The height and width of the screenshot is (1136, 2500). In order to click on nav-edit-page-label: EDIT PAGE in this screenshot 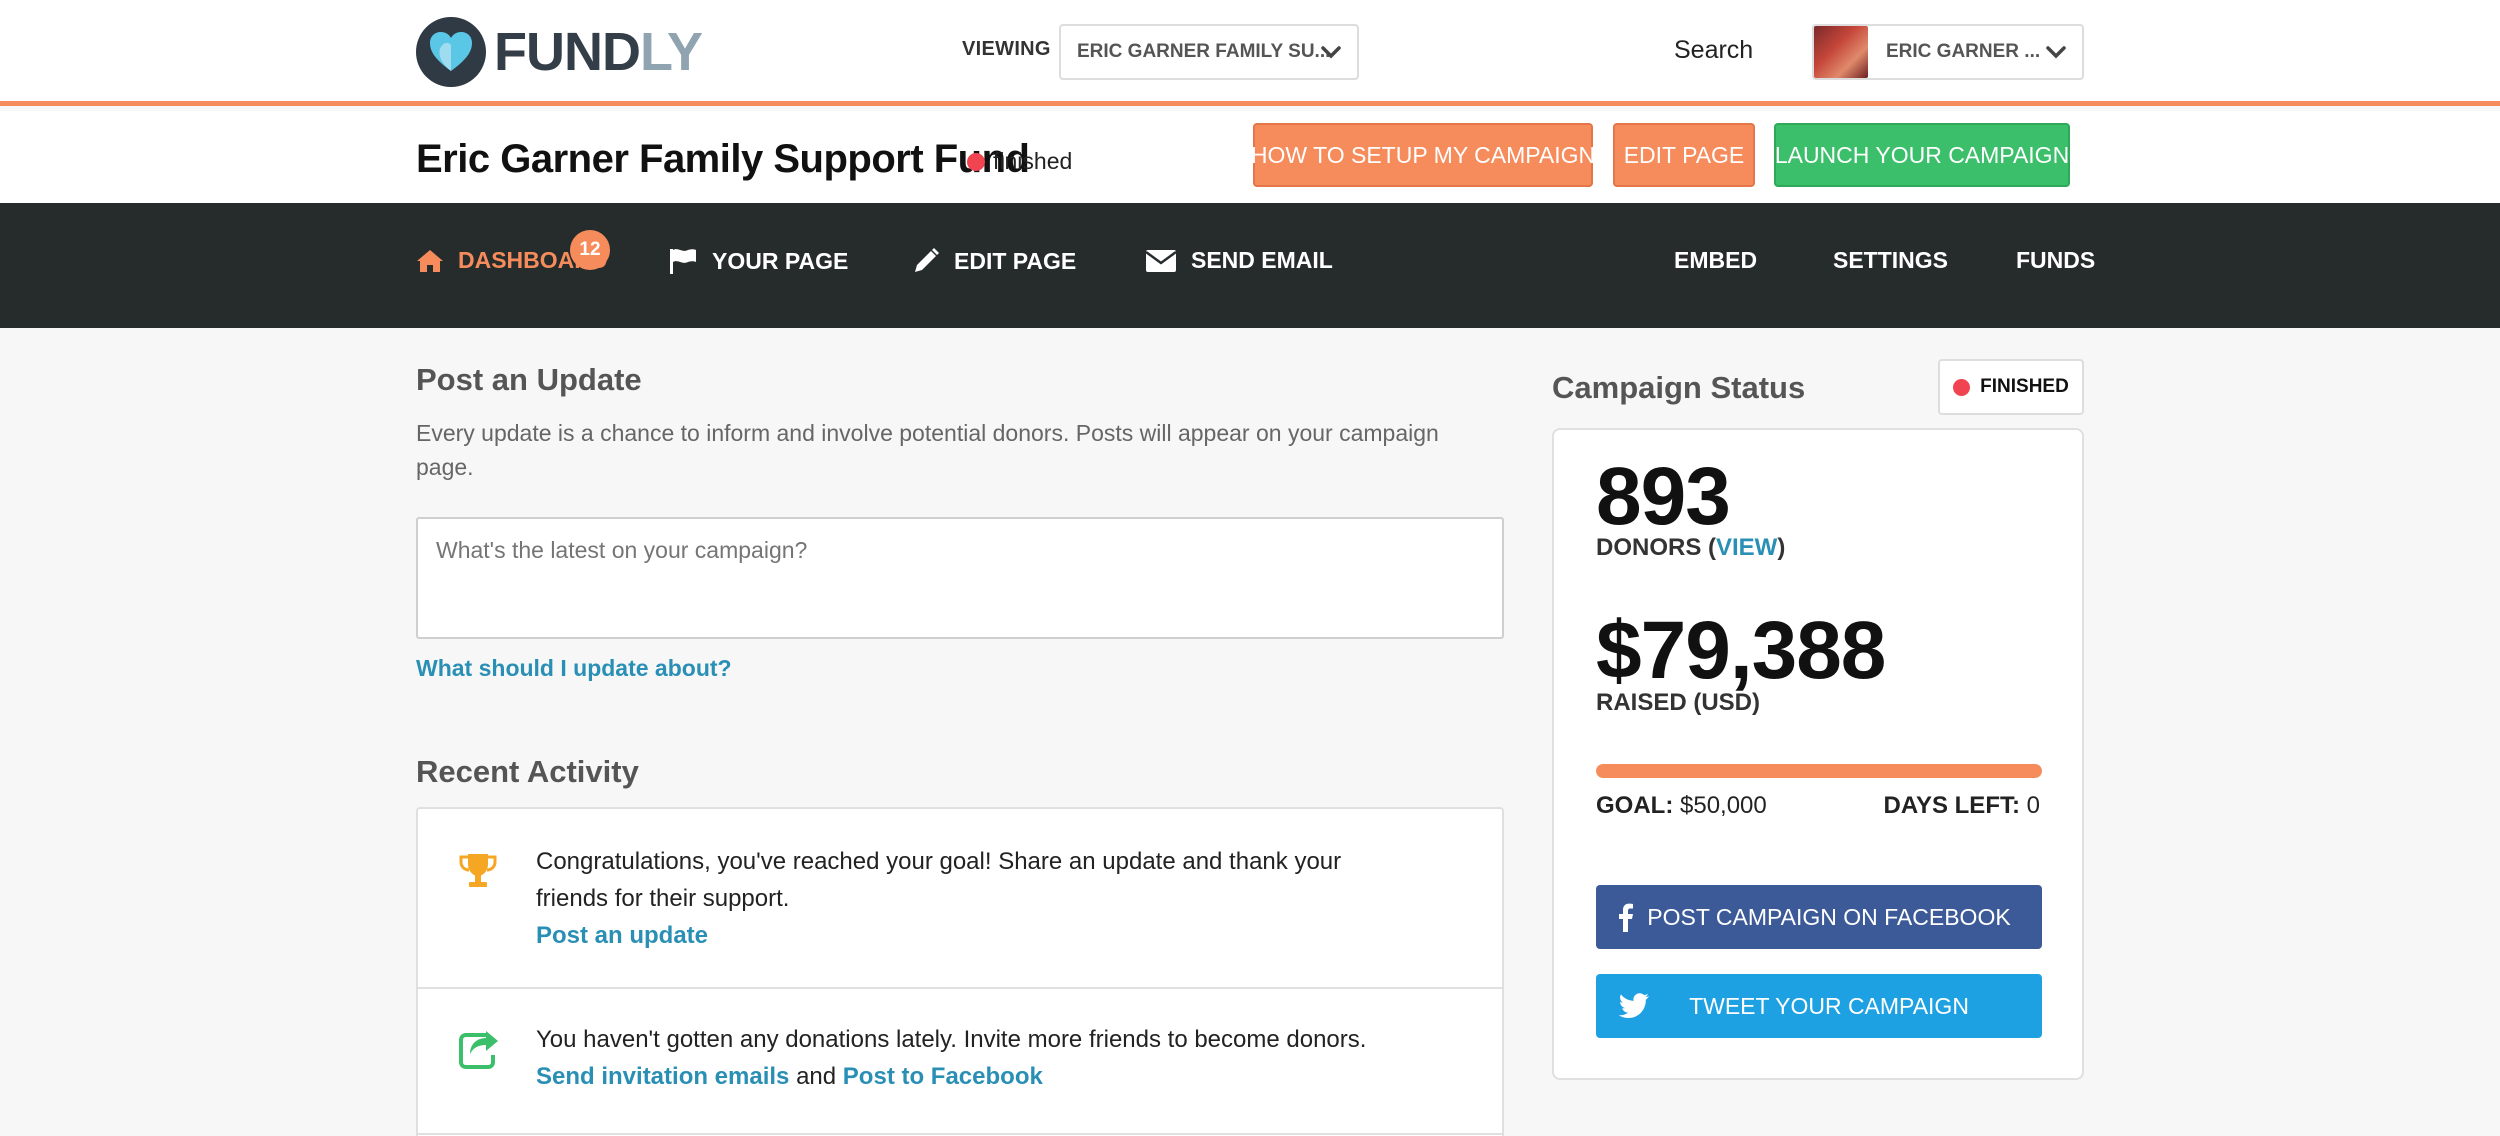, I will do `click(1015, 260)`.